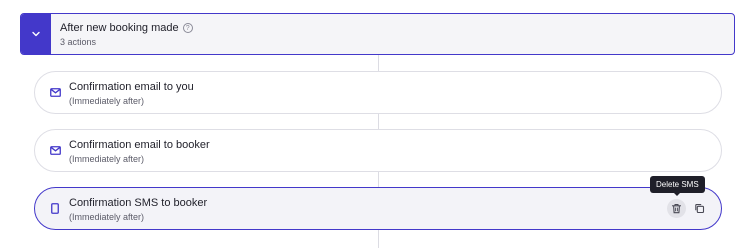 This screenshot has width=741, height=248. I want to click on delete-button, so click(676, 208).